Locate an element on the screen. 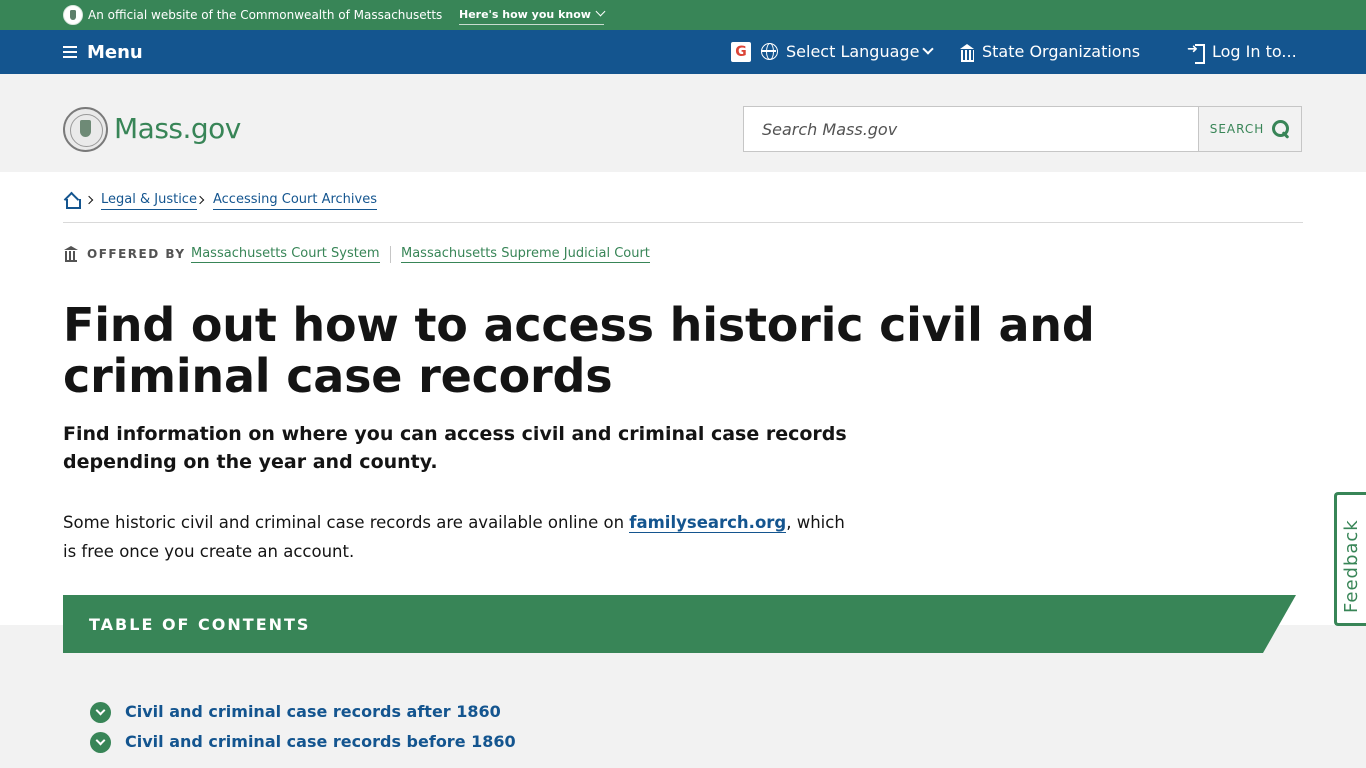 The height and width of the screenshot is (768, 1366). offered-by-link-sjc: Massachusetts Supreme Judicial Court is located at coordinates (525, 254).